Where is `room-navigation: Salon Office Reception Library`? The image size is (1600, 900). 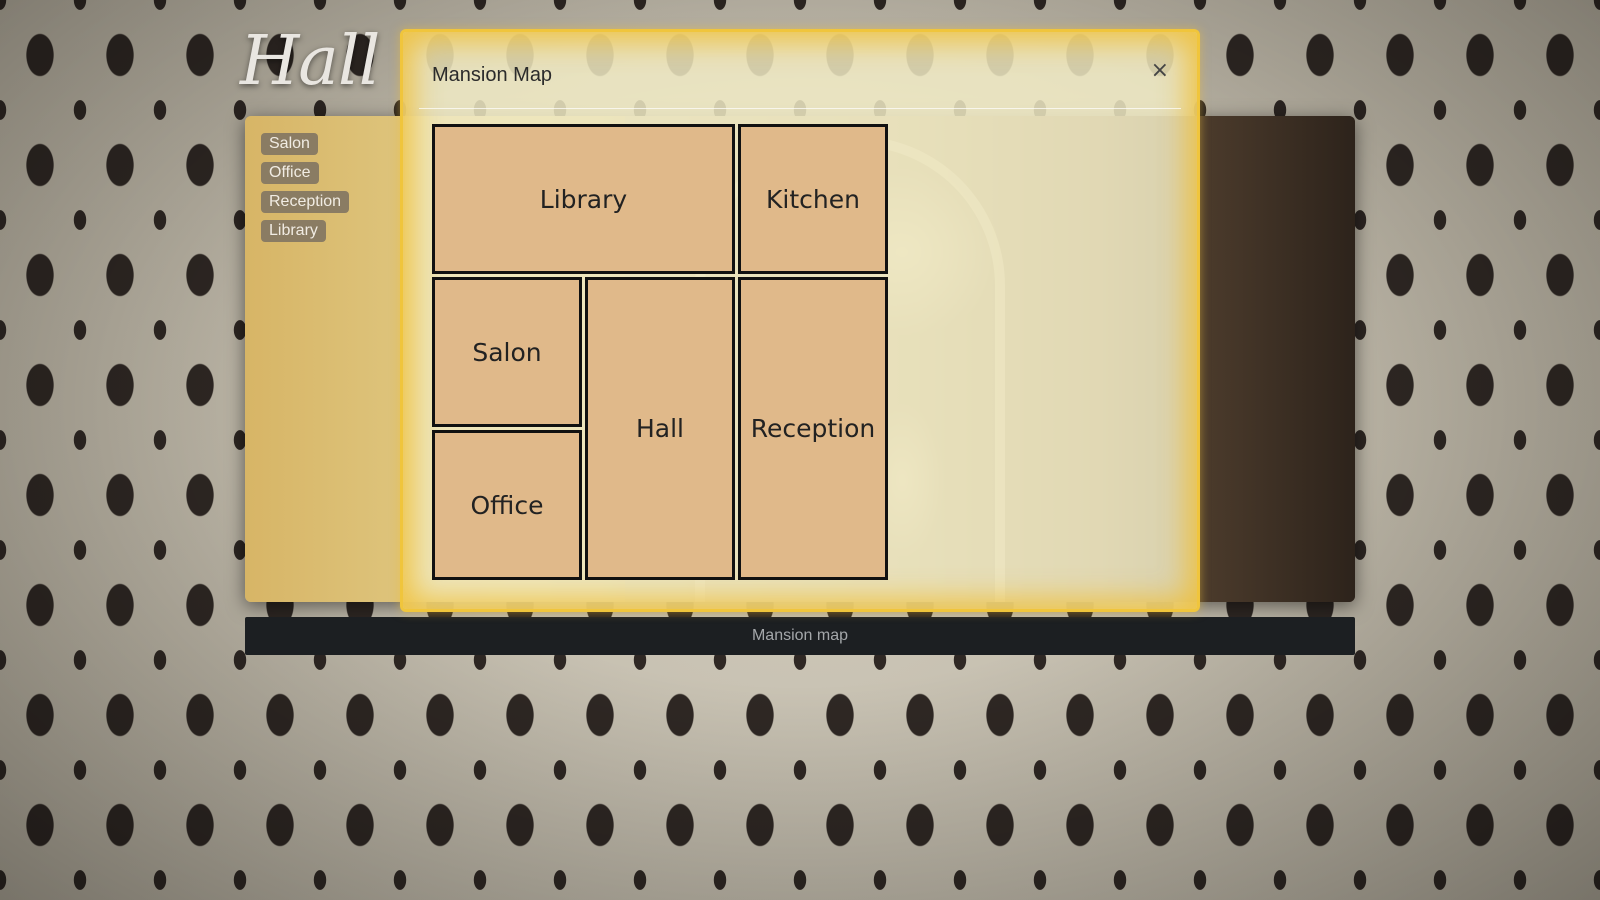
room-navigation: Salon Office Reception Library is located at coordinates (305, 187).